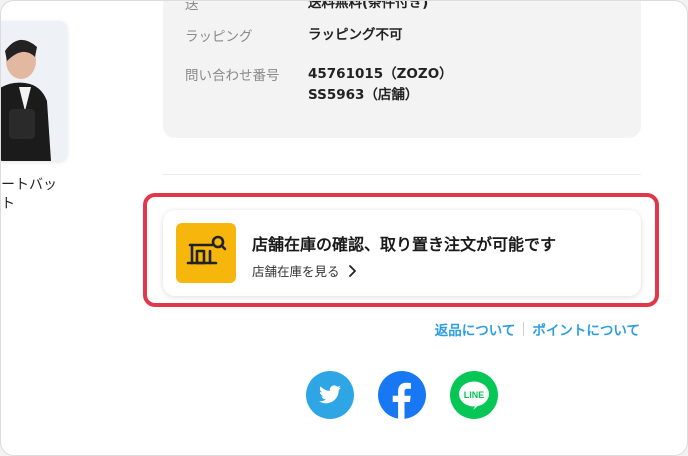  What do you see at coordinates (402, 174) in the screenshot?
I see `divider` at bounding box center [402, 174].